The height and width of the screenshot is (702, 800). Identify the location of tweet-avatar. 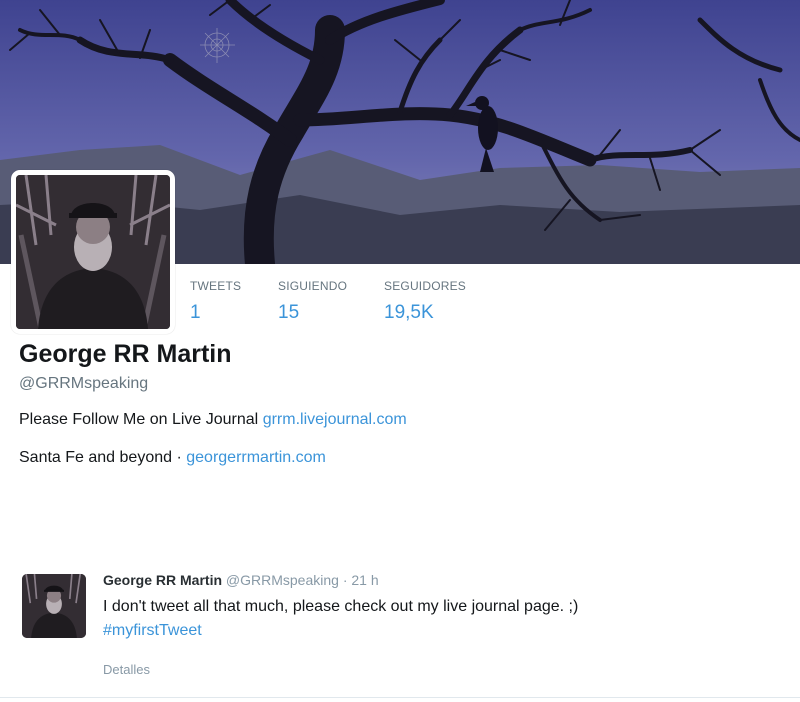
(54, 606).